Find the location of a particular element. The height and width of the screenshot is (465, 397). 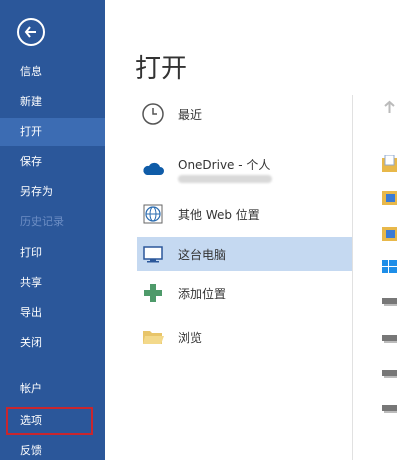

nav-history: 历史记录 is located at coordinates (42, 221).